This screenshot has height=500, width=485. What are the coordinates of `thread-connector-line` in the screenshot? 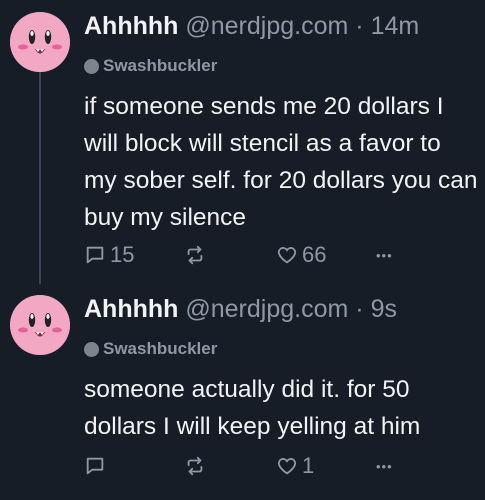 It's located at (40, 178).